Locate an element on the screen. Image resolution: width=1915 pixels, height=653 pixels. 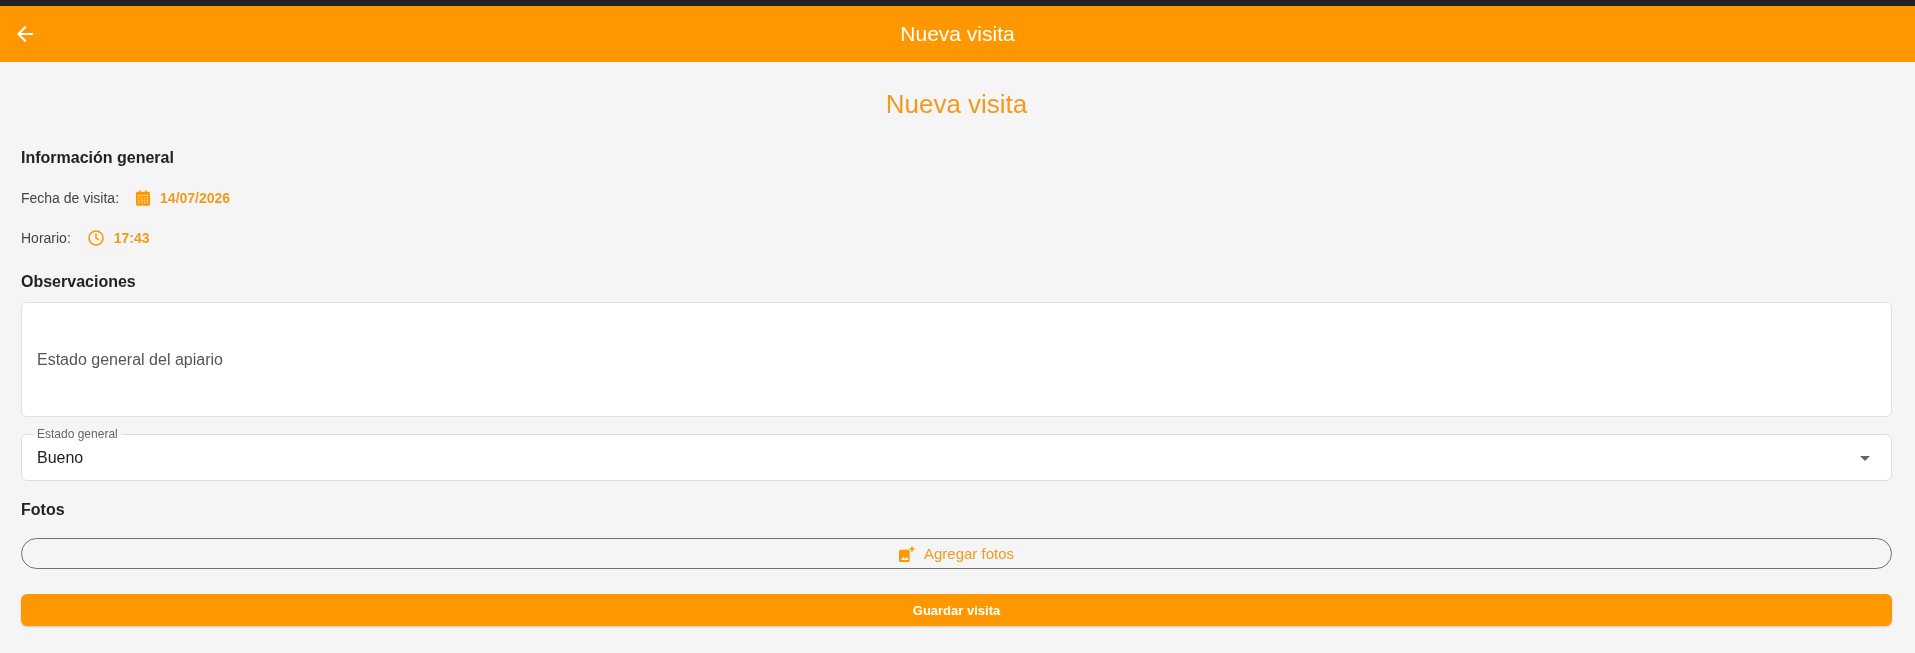
section-heading: Observaciones is located at coordinates (78, 282).